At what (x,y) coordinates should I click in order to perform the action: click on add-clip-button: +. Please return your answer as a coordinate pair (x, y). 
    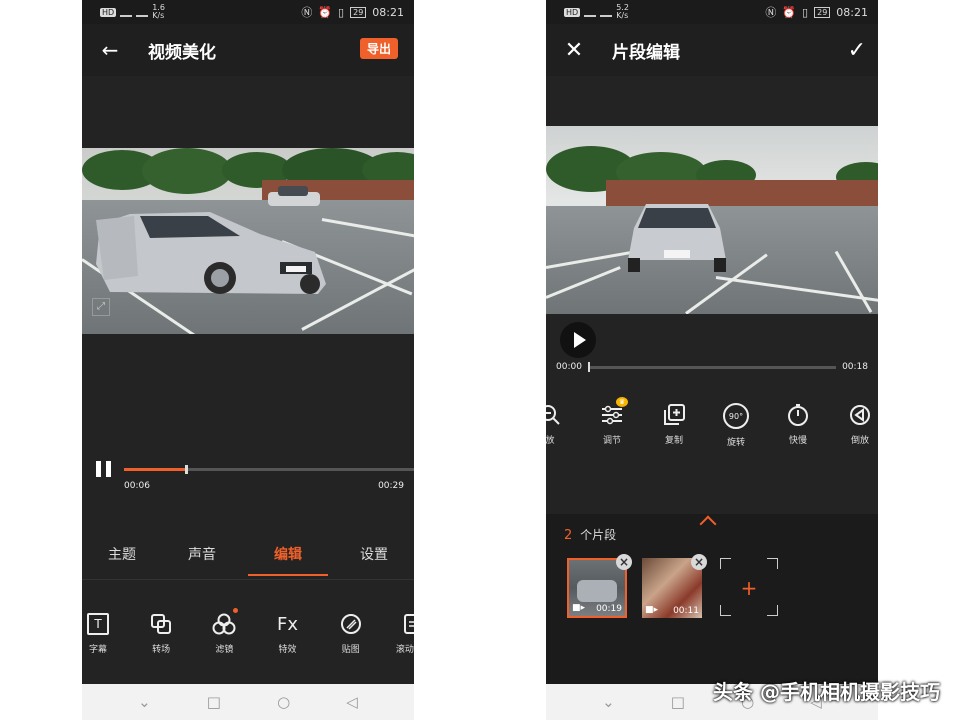
    Looking at the image, I should click on (749, 587).